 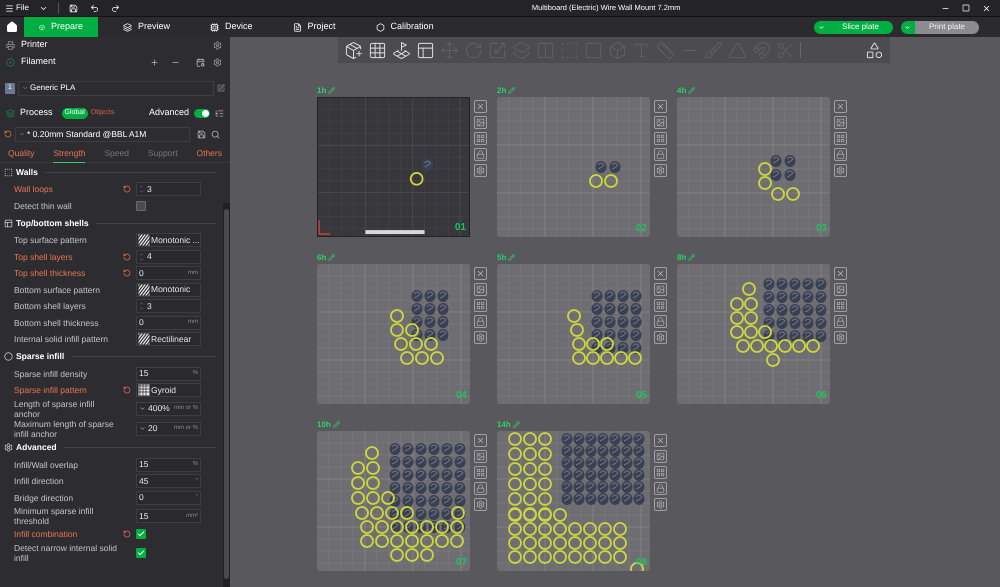 I want to click on save-icon, so click(x=201, y=134).